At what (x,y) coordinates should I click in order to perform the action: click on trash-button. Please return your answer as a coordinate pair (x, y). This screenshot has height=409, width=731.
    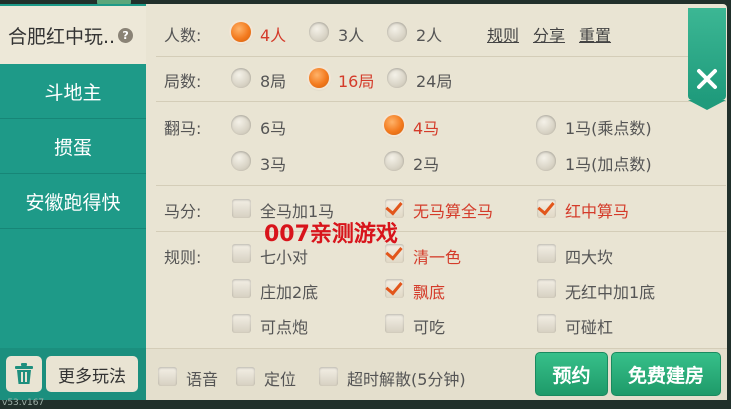
    Looking at the image, I should click on (24, 374).